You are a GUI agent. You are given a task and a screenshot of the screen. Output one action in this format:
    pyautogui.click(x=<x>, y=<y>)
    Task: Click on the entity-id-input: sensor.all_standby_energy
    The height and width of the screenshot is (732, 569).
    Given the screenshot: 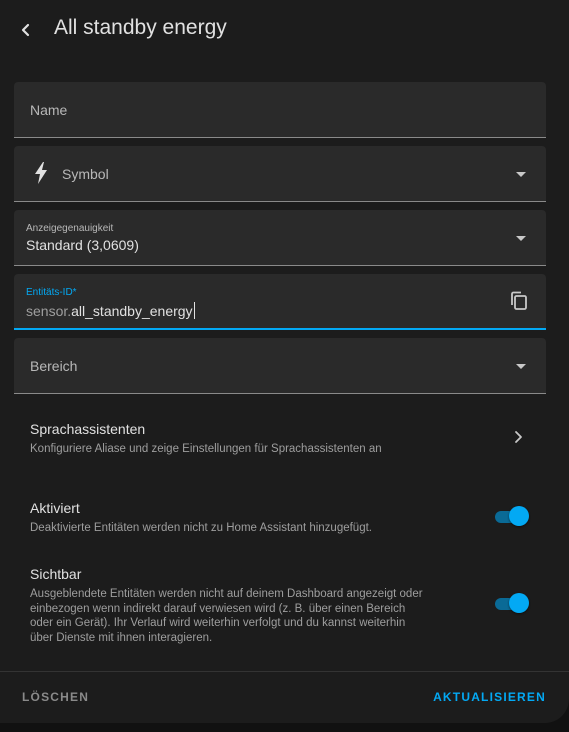 What is the action you would take?
    pyautogui.click(x=110, y=310)
    